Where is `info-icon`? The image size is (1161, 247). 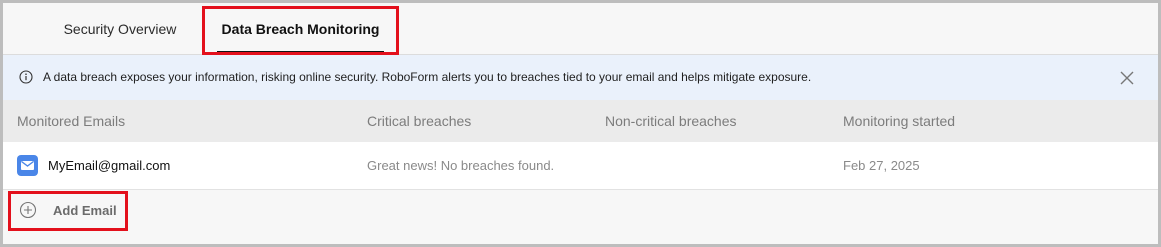
info-icon is located at coordinates (26, 77).